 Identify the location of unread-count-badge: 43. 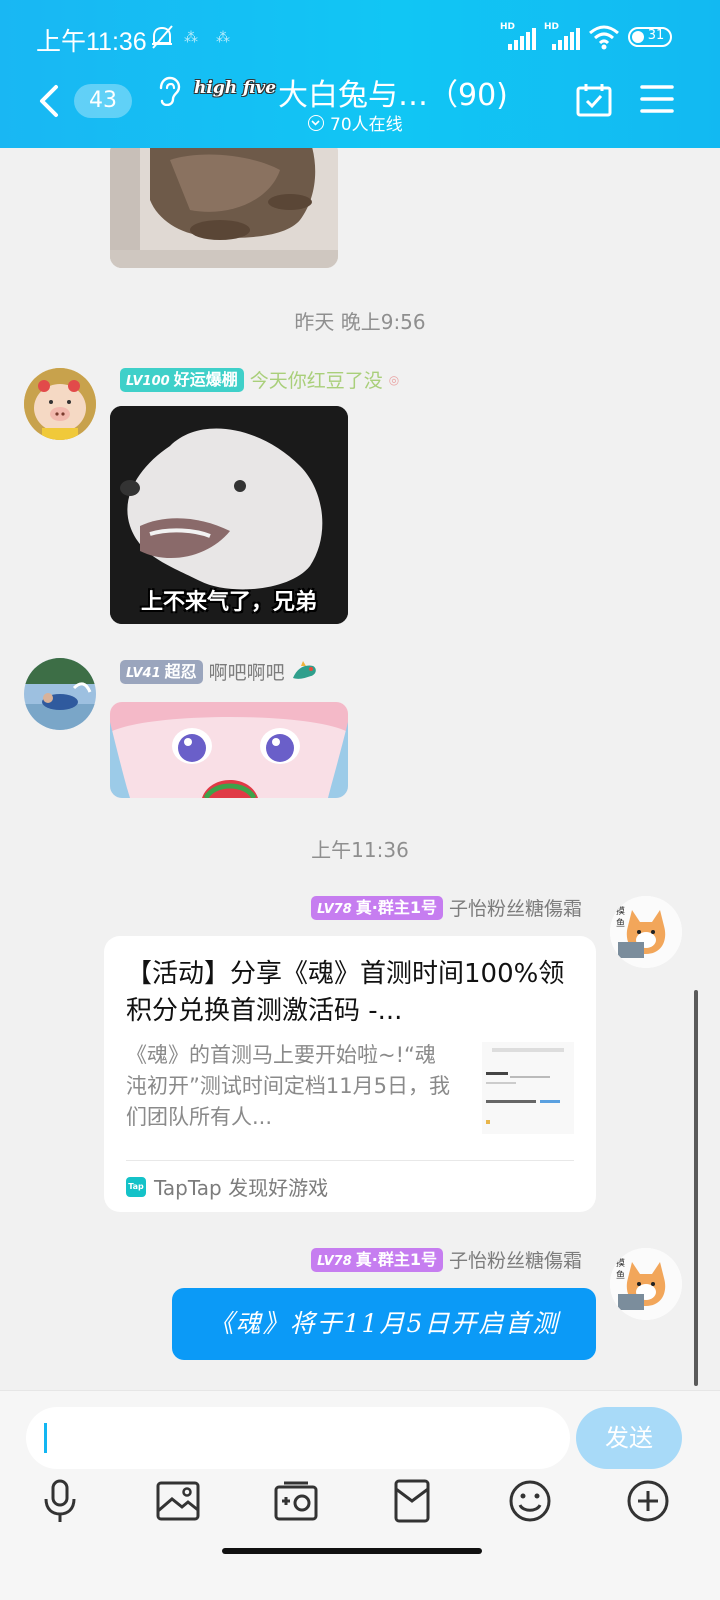
(103, 101).